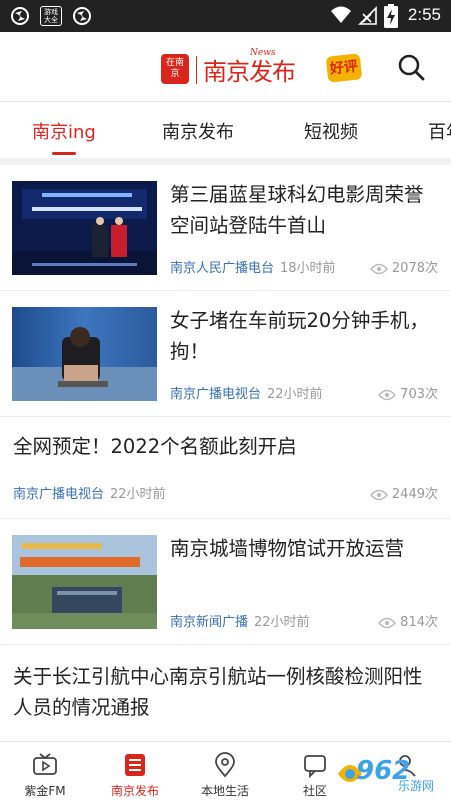  Describe the element at coordinates (135, 765) in the screenshot. I see `list-icon` at that location.